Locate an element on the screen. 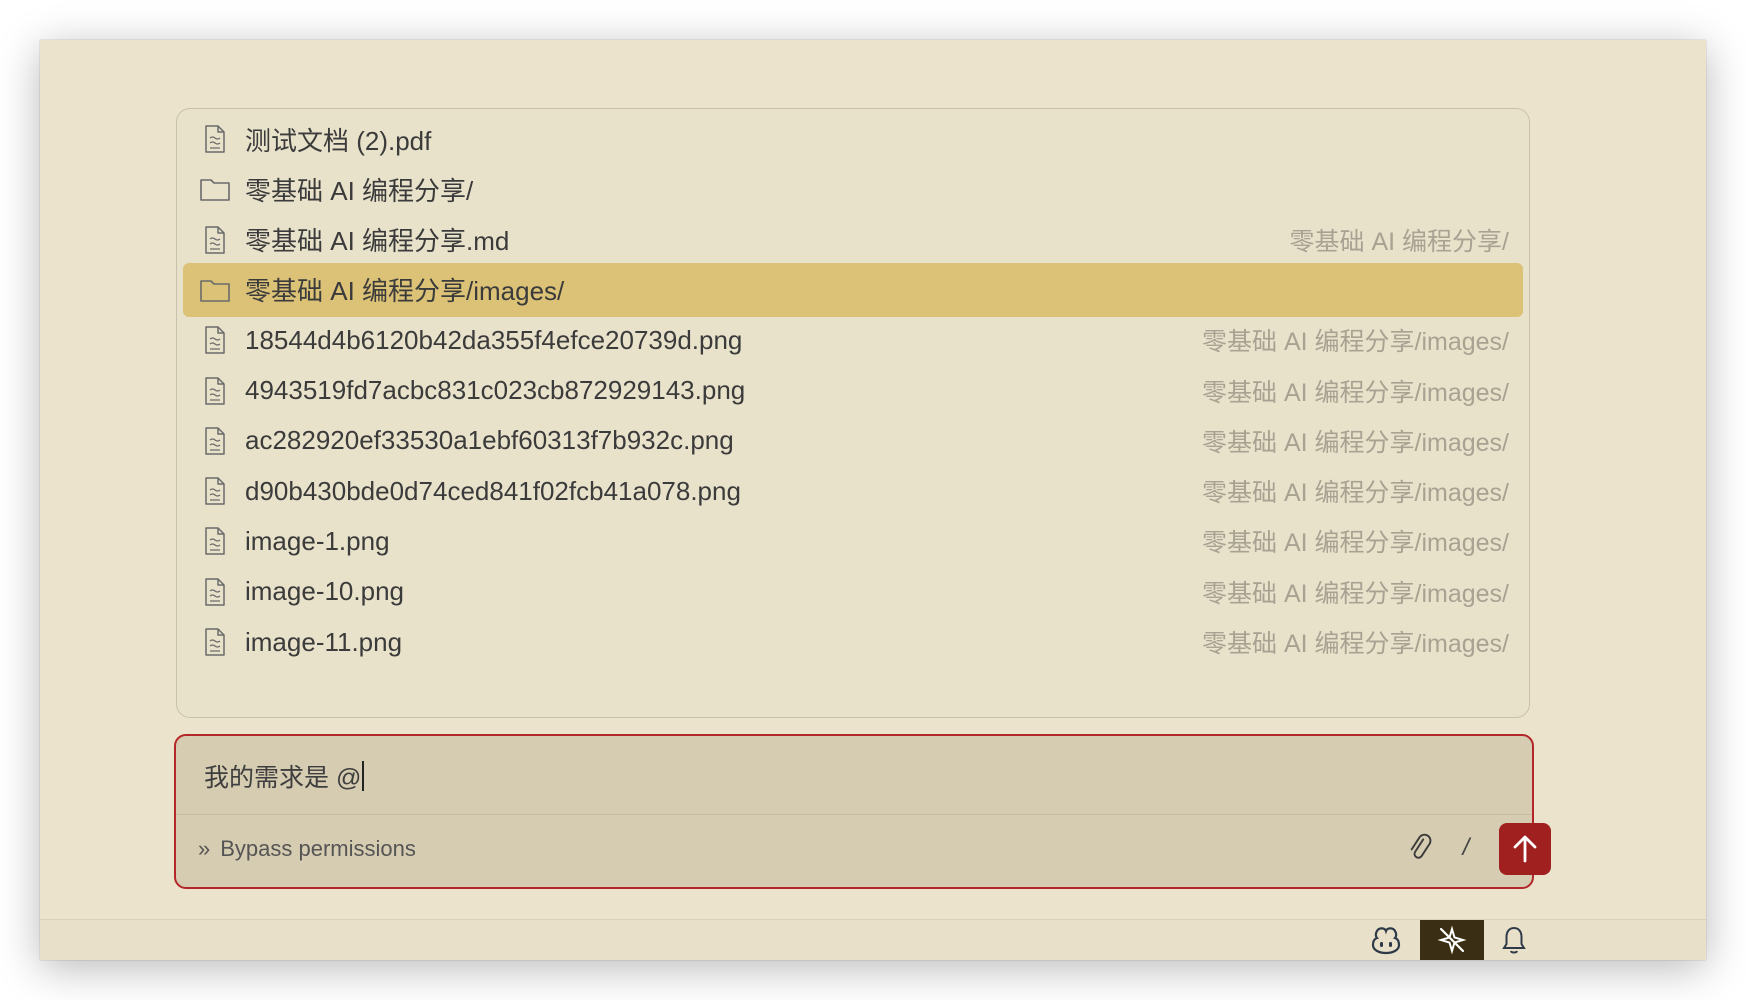 The height and width of the screenshot is (1000, 1746). message-input-text: 我的需求是 @ is located at coordinates (283, 778).